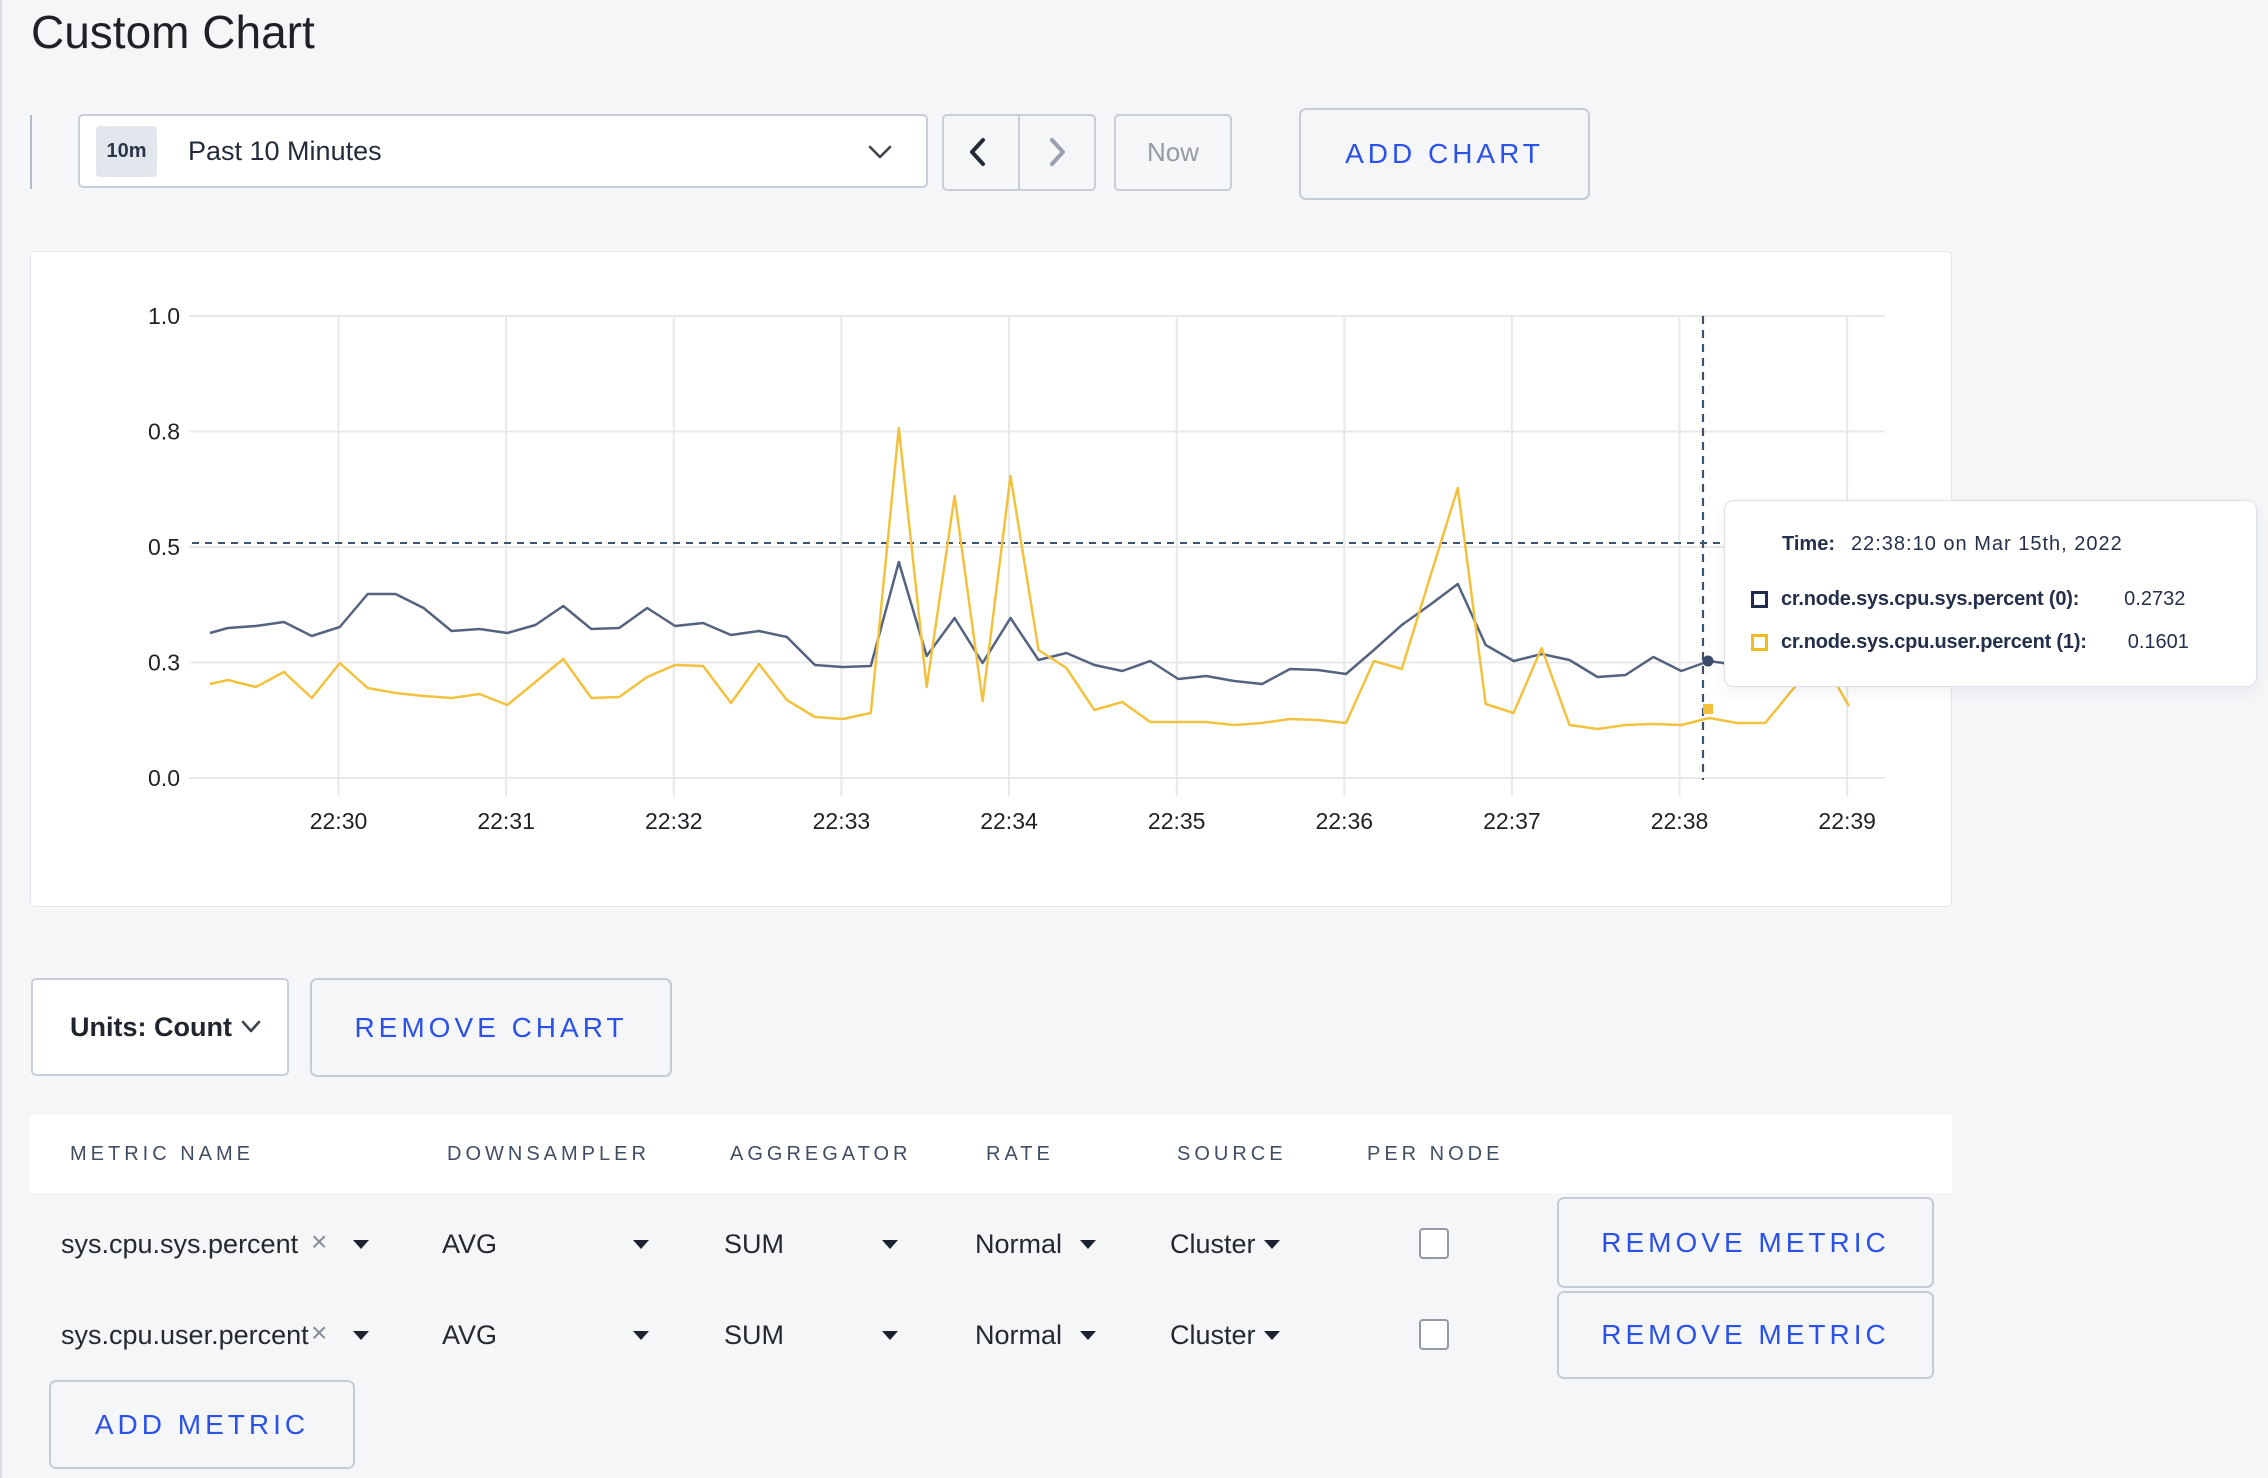  What do you see at coordinates (339, 821) in the screenshot?
I see `svg-text: 22:30` at bounding box center [339, 821].